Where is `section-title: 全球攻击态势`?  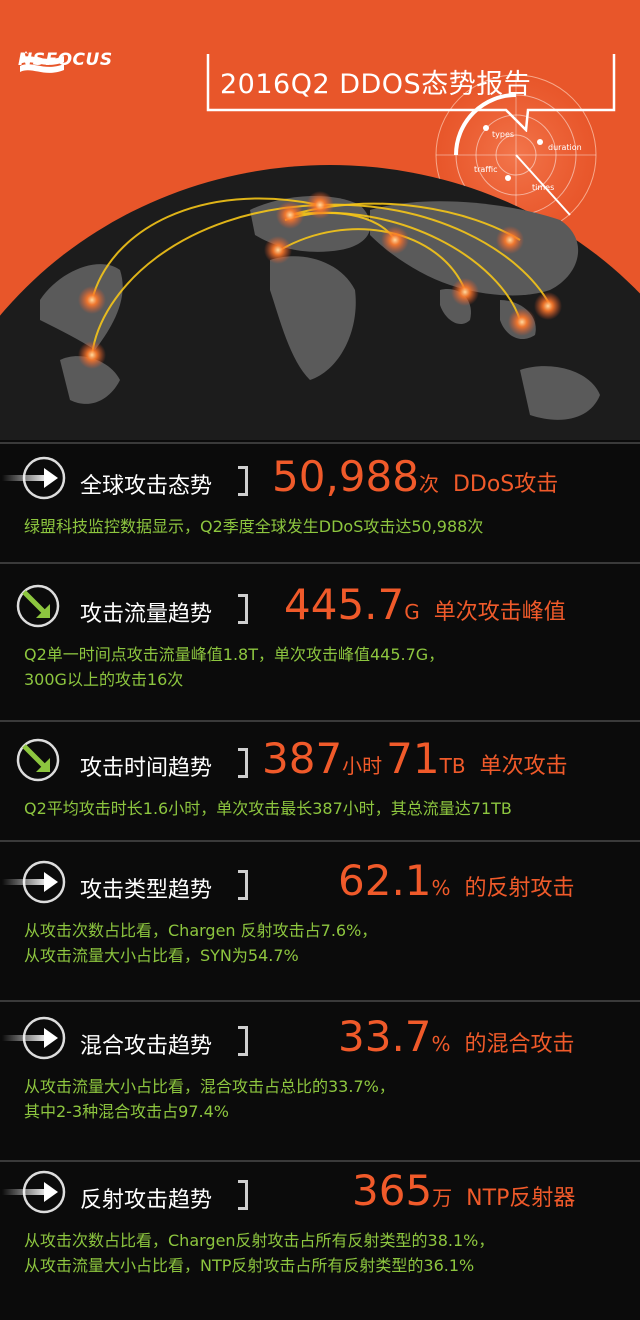
section-title: 全球攻击态势 is located at coordinates (146, 486).